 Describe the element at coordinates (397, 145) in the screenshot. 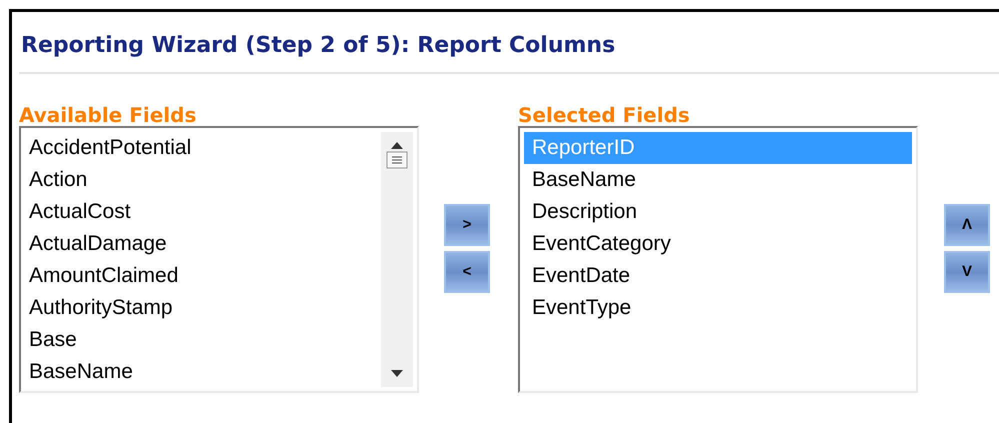

I see `scroll-up-icon` at that location.